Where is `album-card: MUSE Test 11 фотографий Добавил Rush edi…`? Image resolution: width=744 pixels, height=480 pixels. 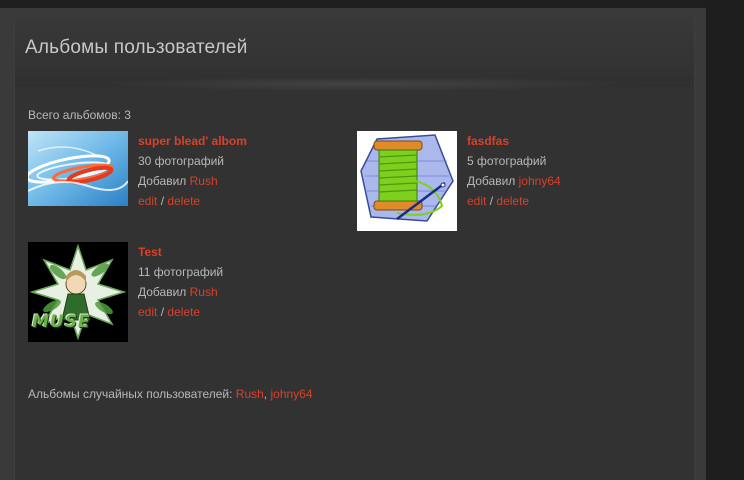 album-card: MUSE Test 11 фотографий Добавил Rush edi… is located at coordinates (178, 292).